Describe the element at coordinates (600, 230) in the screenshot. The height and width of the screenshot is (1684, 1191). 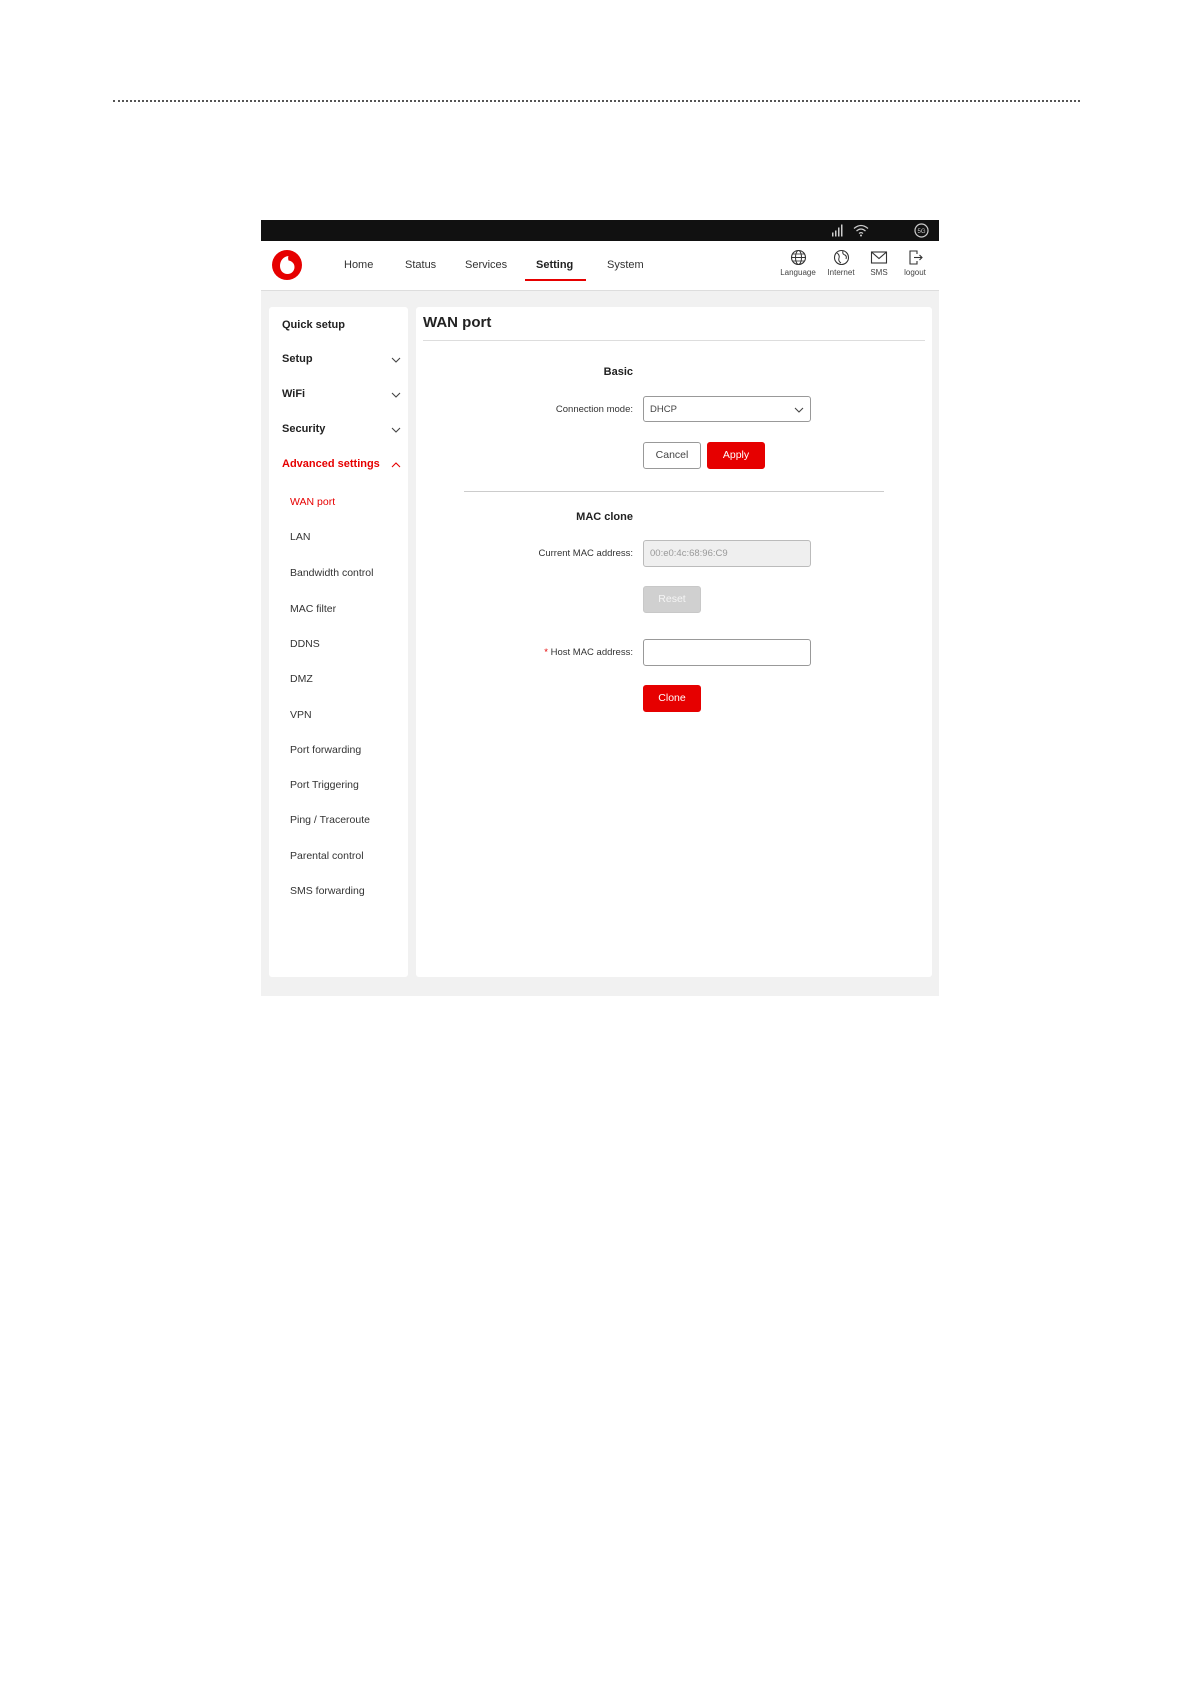
I see `status-bar: 5G` at that location.